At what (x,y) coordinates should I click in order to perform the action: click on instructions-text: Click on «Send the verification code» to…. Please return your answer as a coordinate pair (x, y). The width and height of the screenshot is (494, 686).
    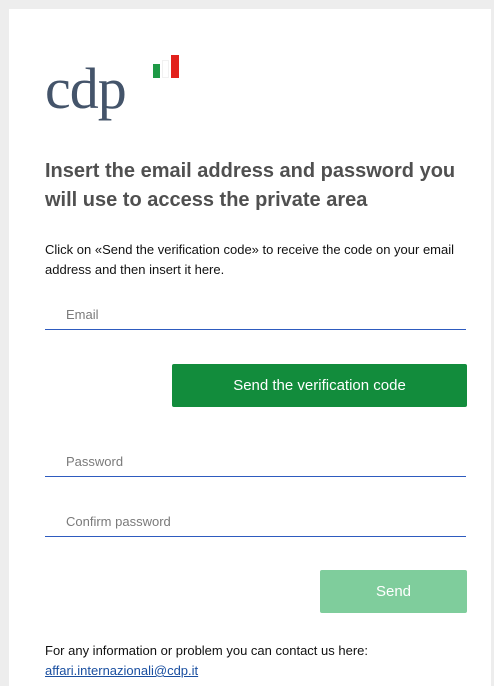
    Looking at the image, I should click on (250, 259).